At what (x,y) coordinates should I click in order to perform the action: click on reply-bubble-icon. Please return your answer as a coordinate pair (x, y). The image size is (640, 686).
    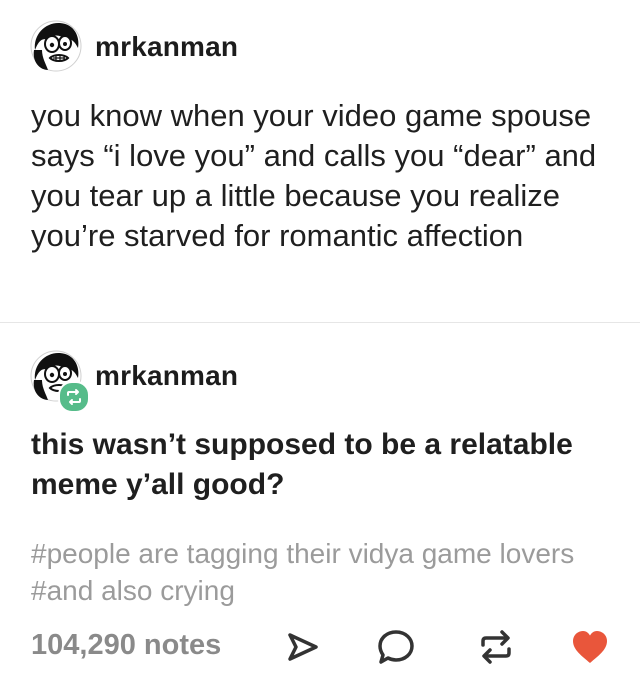
    Looking at the image, I should click on (396, 647).